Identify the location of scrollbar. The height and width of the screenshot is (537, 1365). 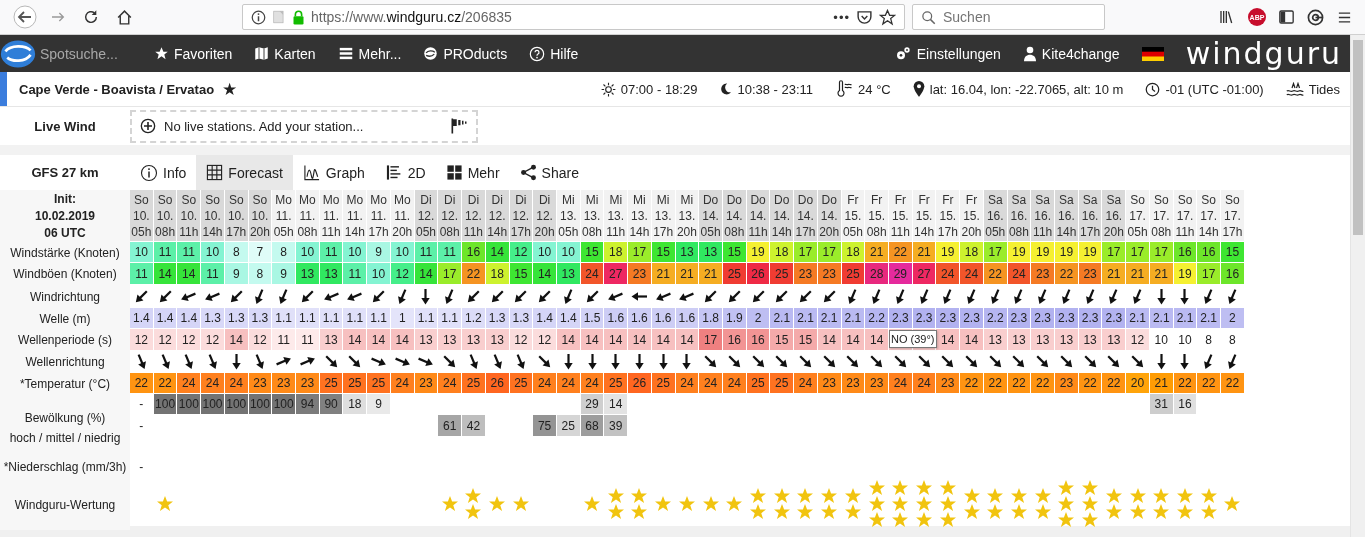
(1357, 286).